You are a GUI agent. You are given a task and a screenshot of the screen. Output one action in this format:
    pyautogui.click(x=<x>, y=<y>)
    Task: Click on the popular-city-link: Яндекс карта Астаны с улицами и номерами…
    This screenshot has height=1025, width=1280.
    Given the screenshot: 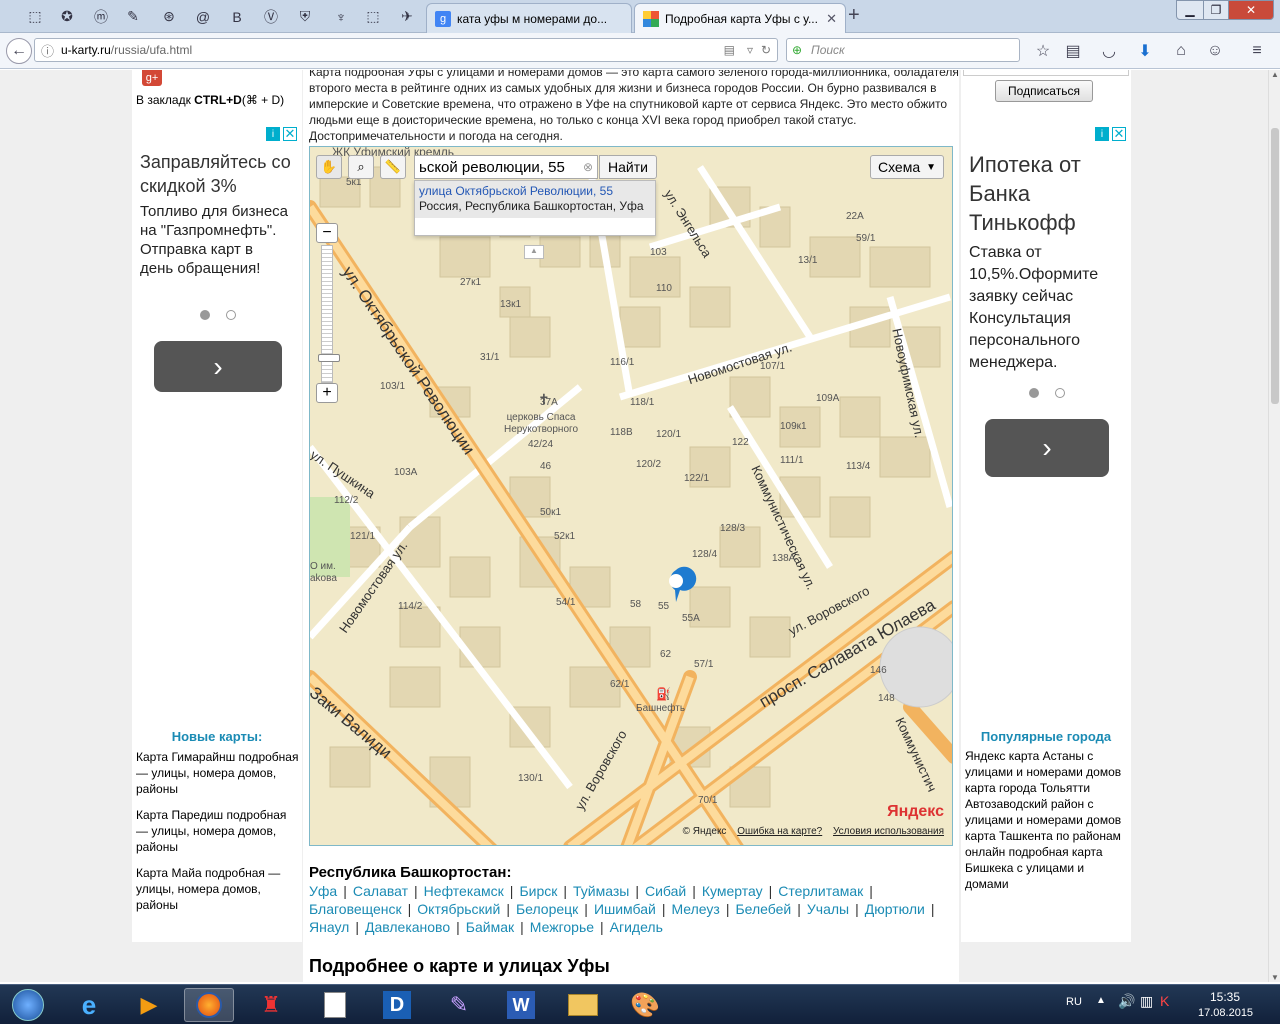 What is the action you would take?
    pyautogui.click(x=1047, y=764)
    